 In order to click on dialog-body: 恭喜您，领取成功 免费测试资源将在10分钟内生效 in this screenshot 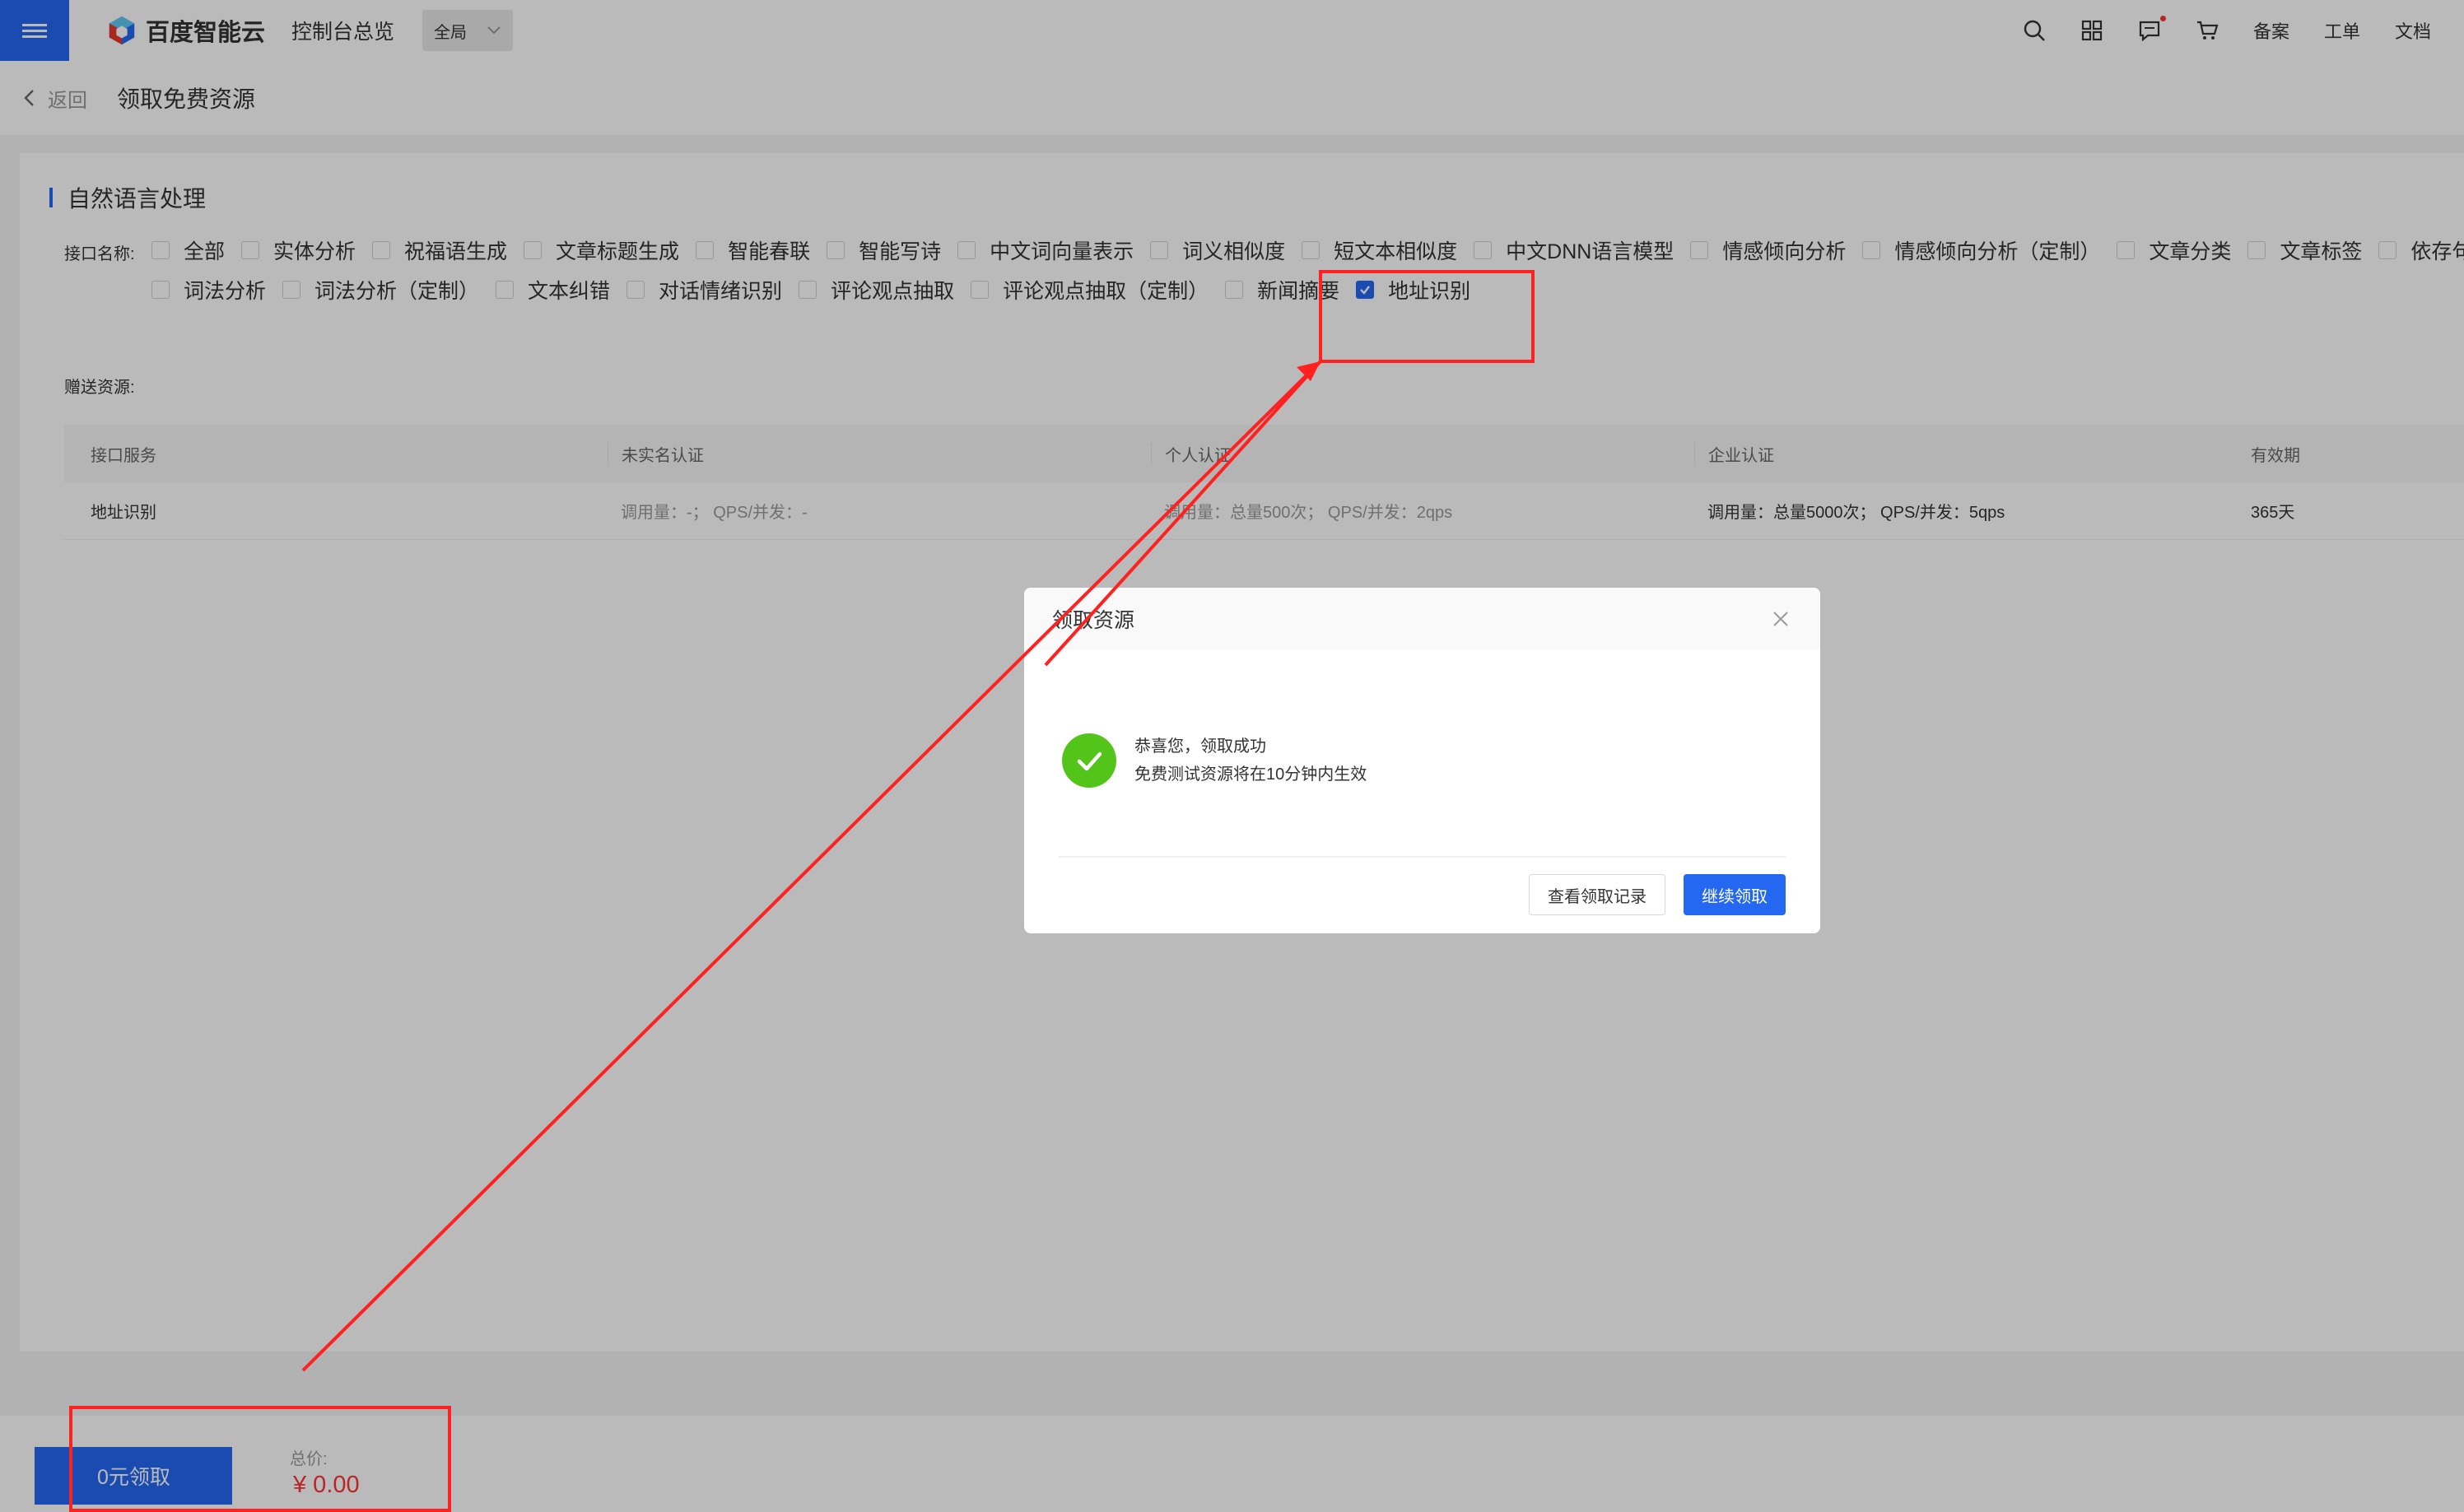, I will do `click(1214, 761)`.